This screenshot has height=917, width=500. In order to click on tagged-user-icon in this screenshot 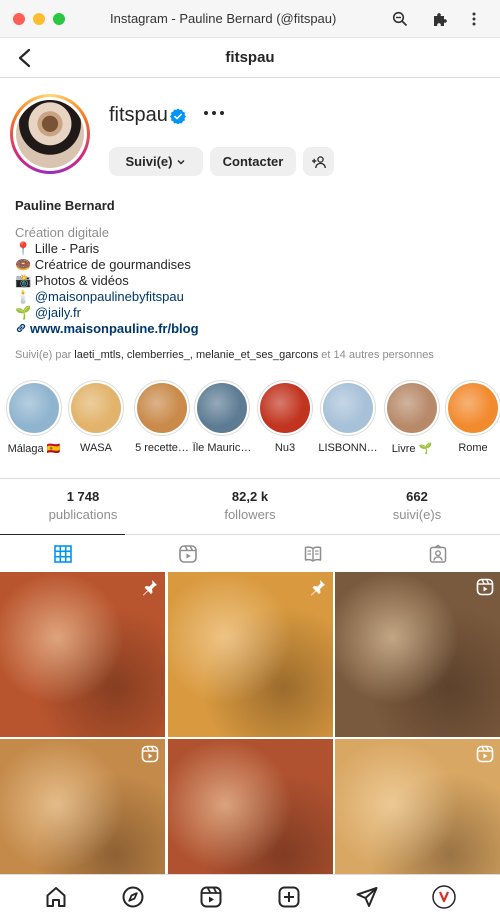, I will do `click(437, 553)`.